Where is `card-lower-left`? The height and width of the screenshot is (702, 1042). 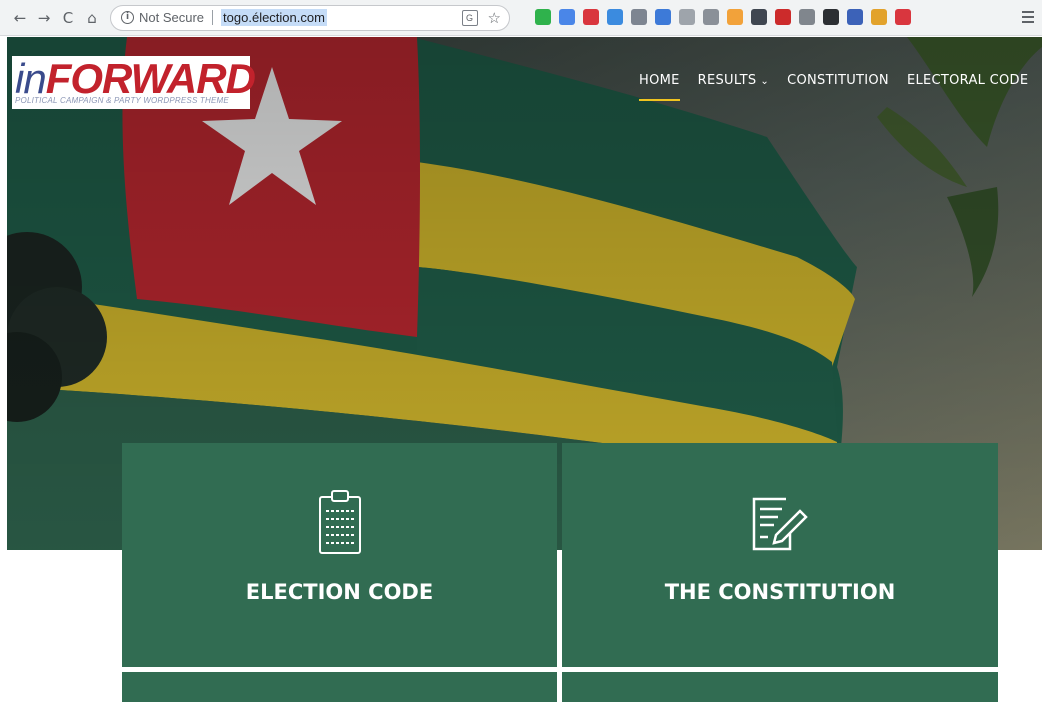 card-lower-left is located at coordinates (339, 687).